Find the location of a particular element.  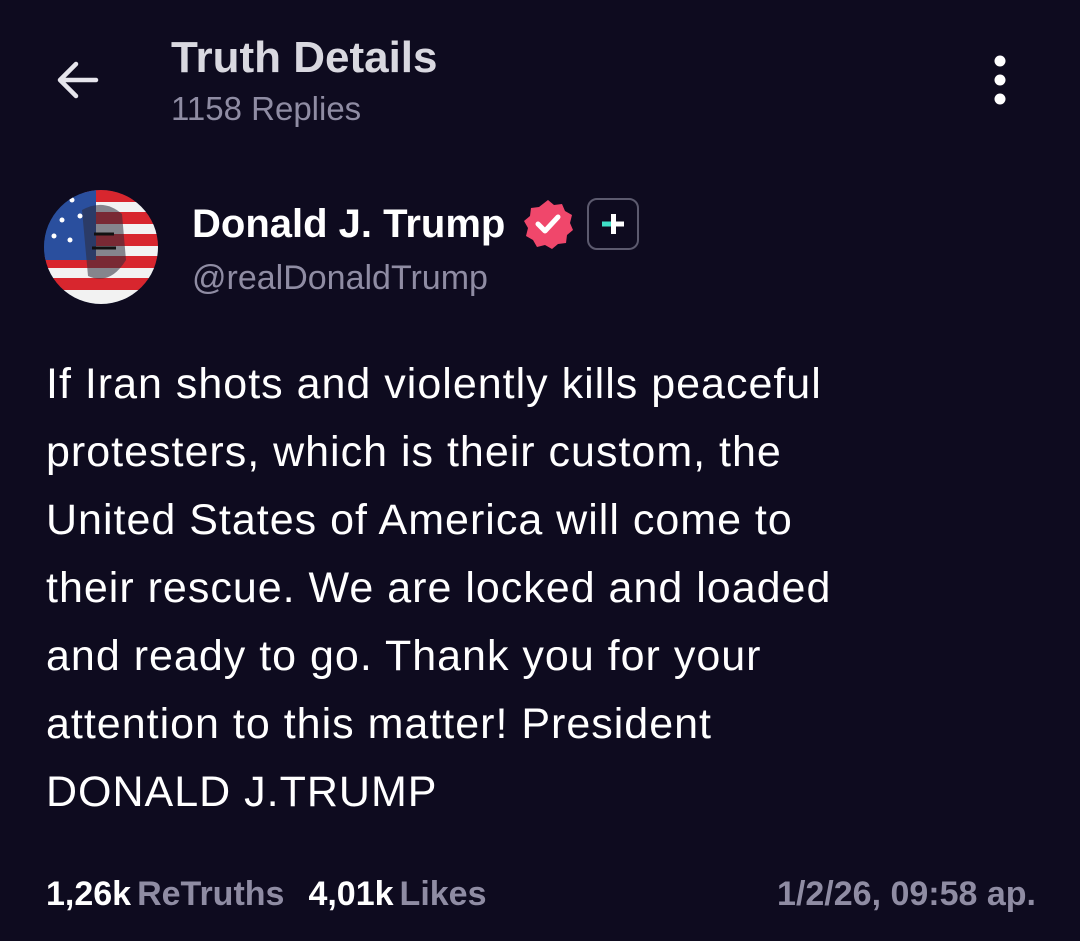

kebab-menu-icon is located at coordinates (1000, 80).